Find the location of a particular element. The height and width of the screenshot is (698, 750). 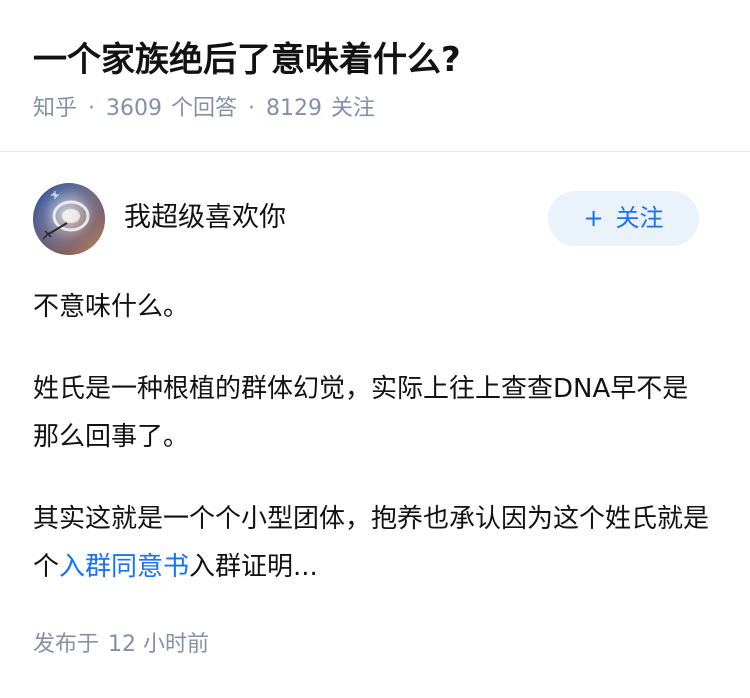

question-title: 一个家族绝后了意味着什么? is located at coordinates (247, 60).